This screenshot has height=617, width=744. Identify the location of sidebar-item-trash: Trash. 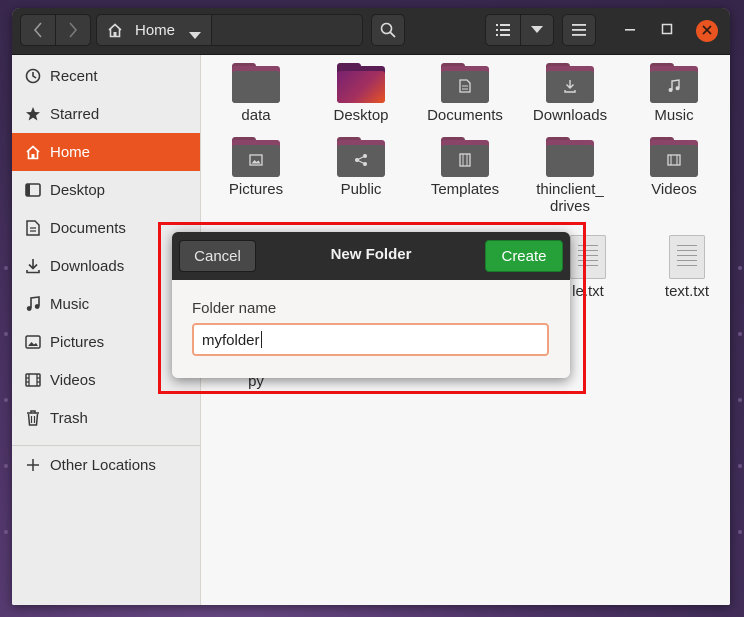
(106, 418).